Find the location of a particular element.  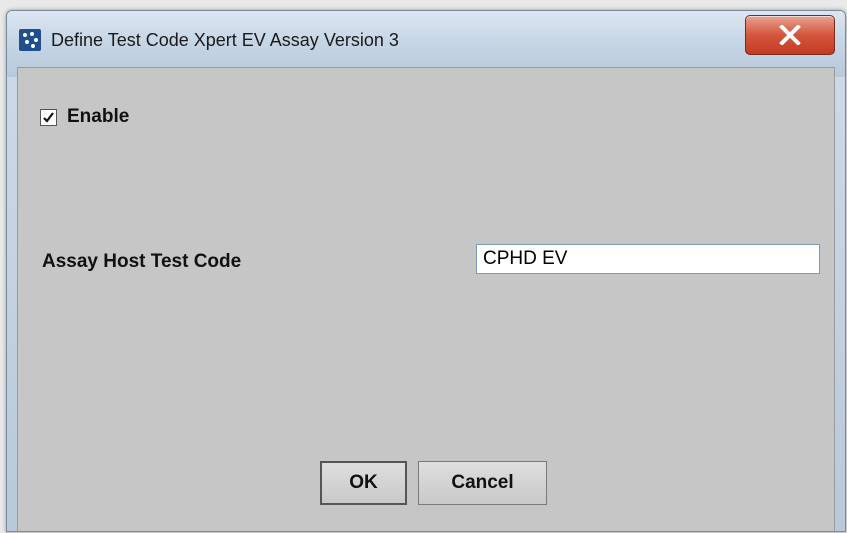

cancel-button: Cancel is located at coordinates (482, 483).